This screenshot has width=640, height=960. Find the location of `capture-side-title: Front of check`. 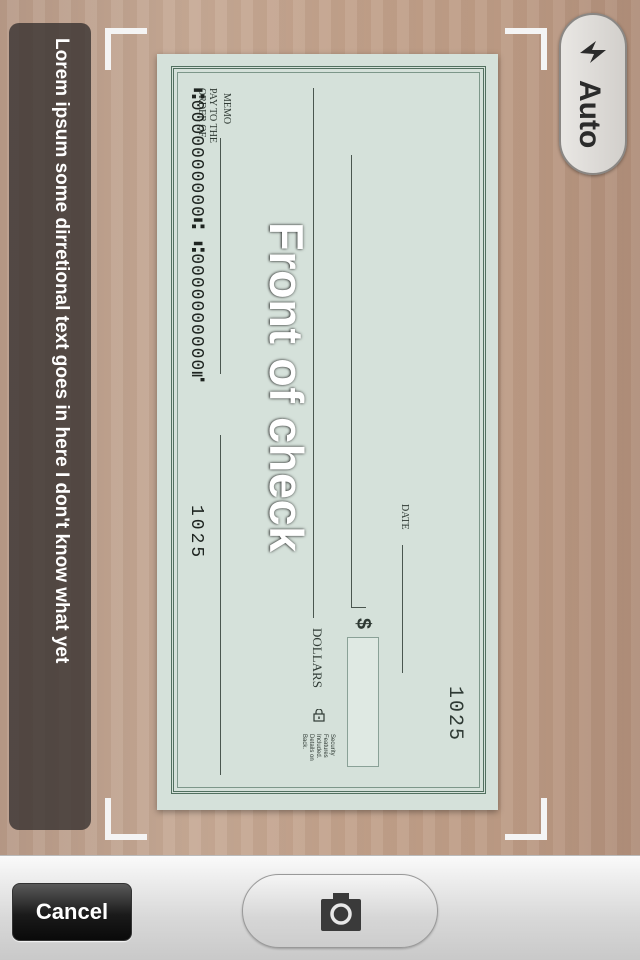

capture-side-title: Front of check is located at coordinates (286, 387).